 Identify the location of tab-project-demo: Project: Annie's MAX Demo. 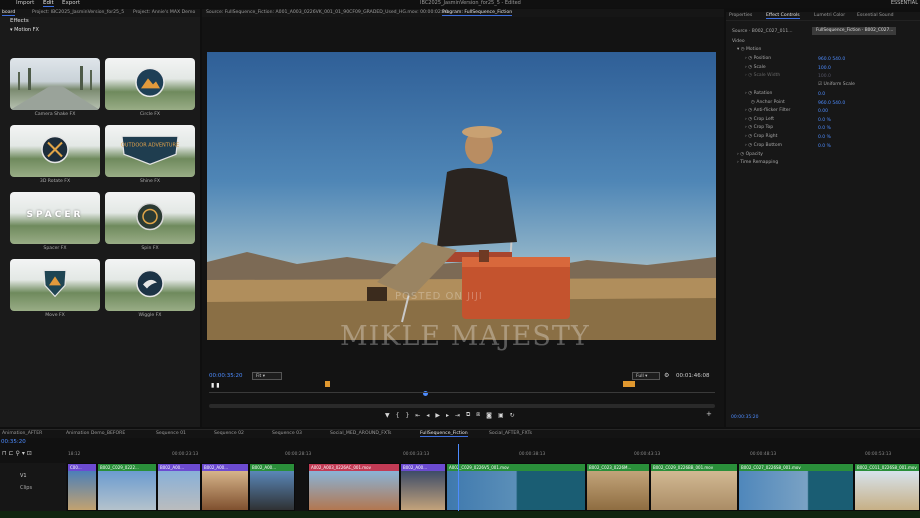
(164, 12).